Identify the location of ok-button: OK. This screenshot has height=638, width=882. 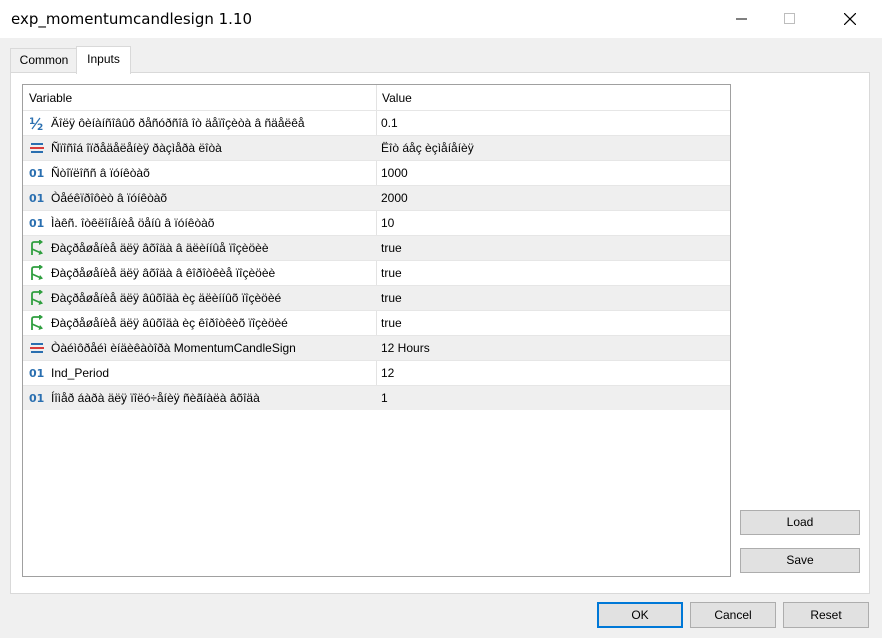
(640, 615).